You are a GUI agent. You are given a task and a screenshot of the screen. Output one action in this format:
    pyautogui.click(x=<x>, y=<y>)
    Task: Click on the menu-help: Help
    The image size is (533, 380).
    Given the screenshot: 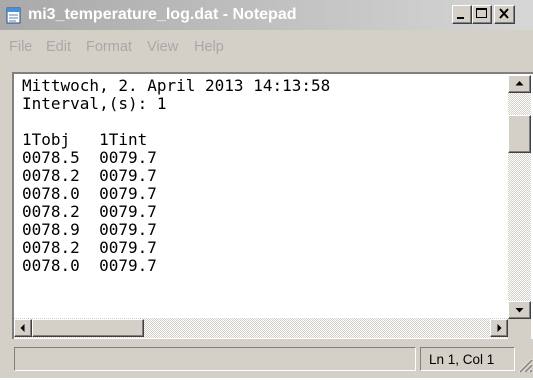 What is the action you would take?
    pyautogui.click(x=209, y=47)
    